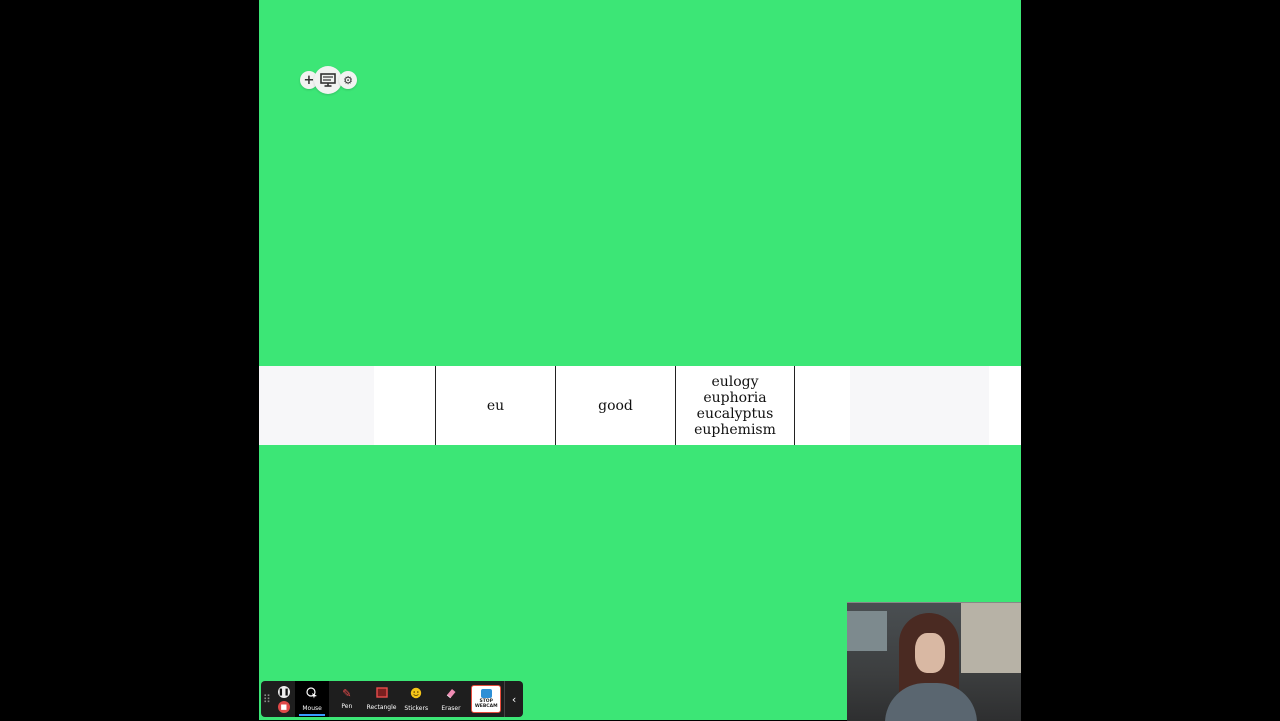 This screenshot has width=1280, height=721. I want to click on root-cell: eu, so click(495, 405).